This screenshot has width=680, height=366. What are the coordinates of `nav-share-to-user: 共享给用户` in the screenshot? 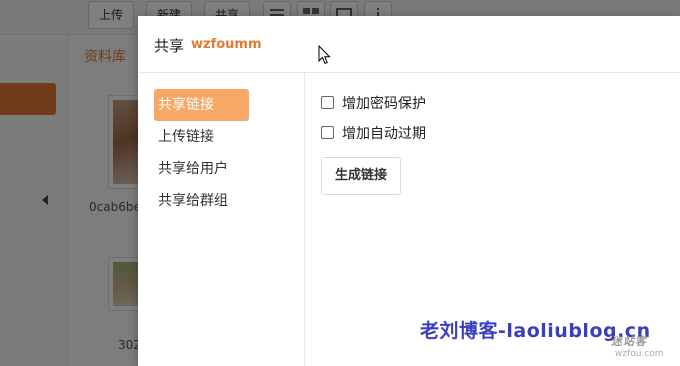 It's located at (201, 169).